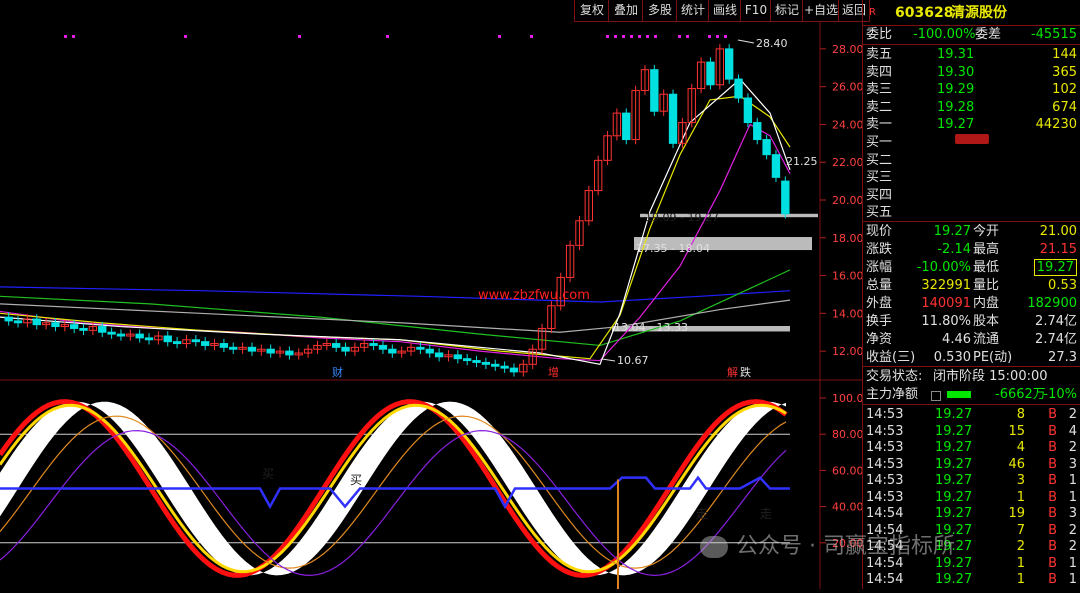  I want to click on y-tick-label: 24.00, so click(847, 124).